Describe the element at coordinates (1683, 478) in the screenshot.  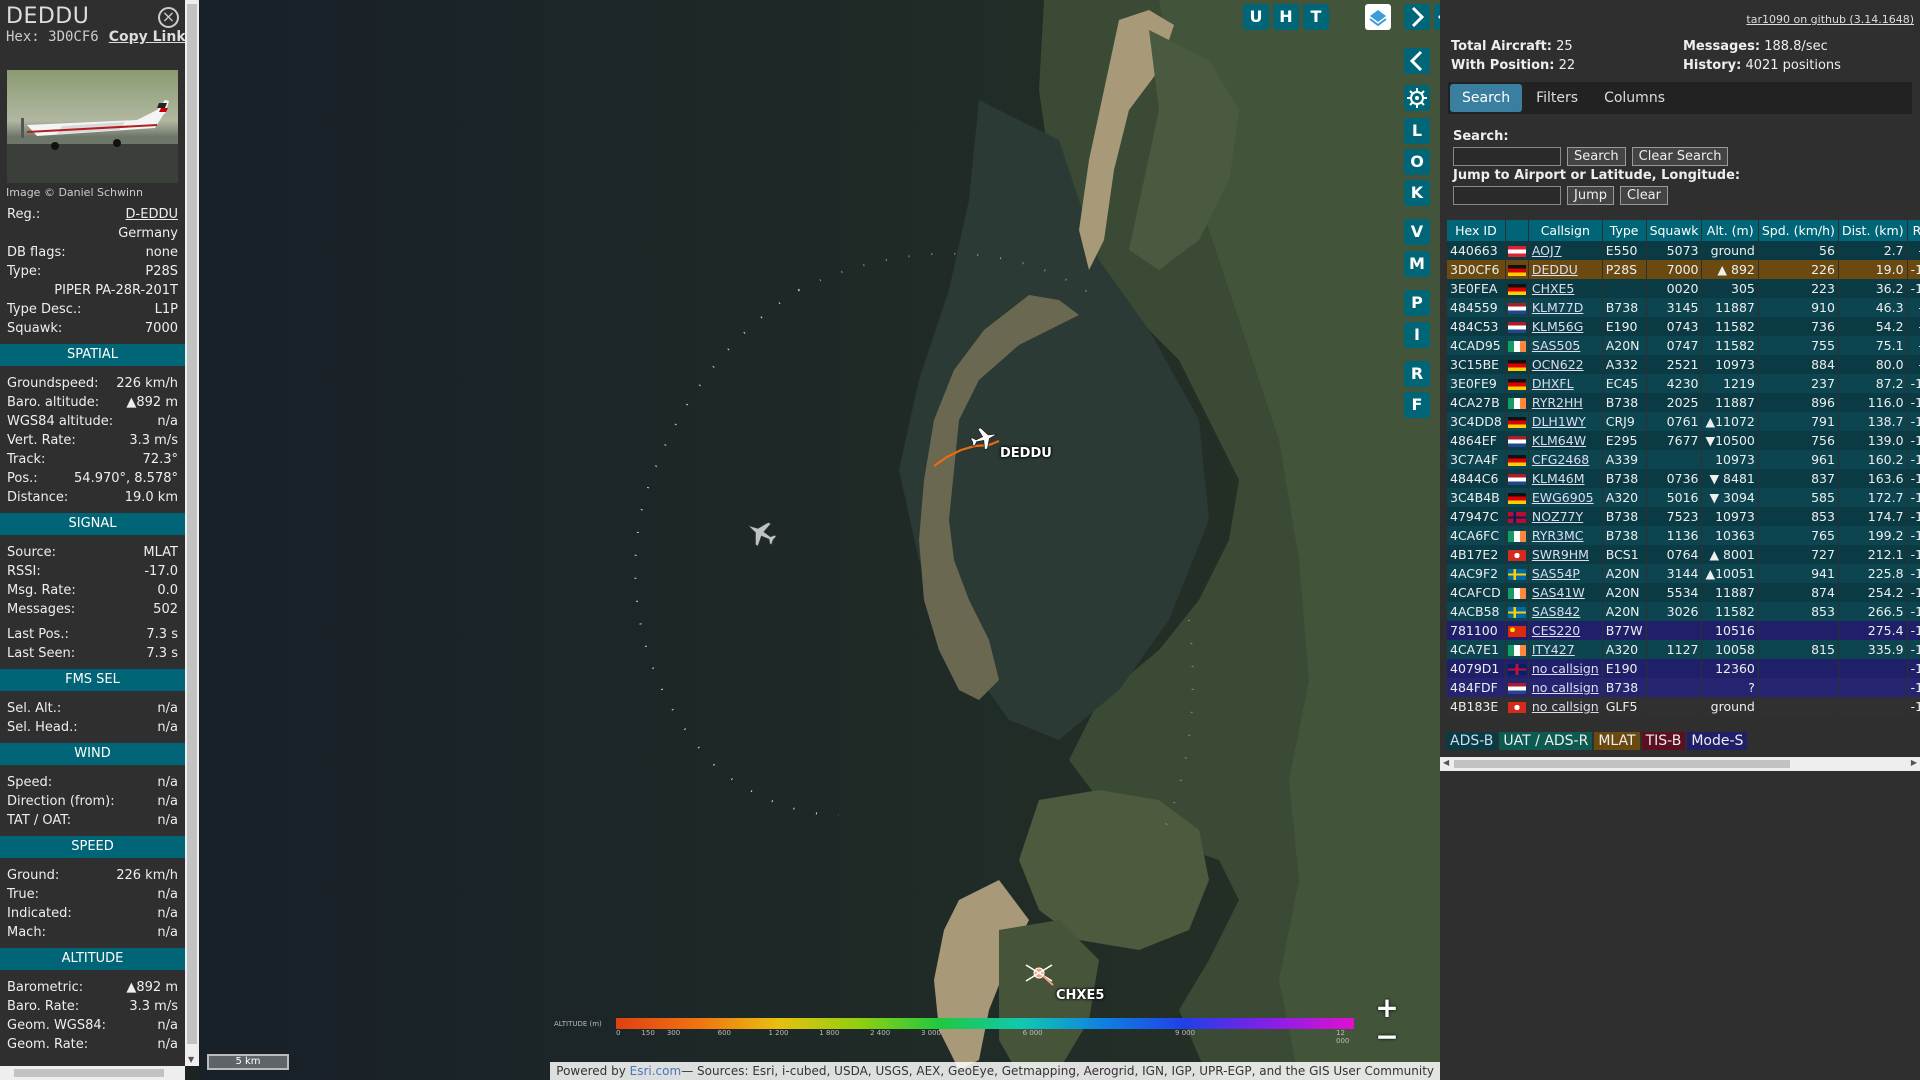
I see `table-row: 4844C6 KLM46MB7380736▼ 8481837163.6-18.3` at that location.